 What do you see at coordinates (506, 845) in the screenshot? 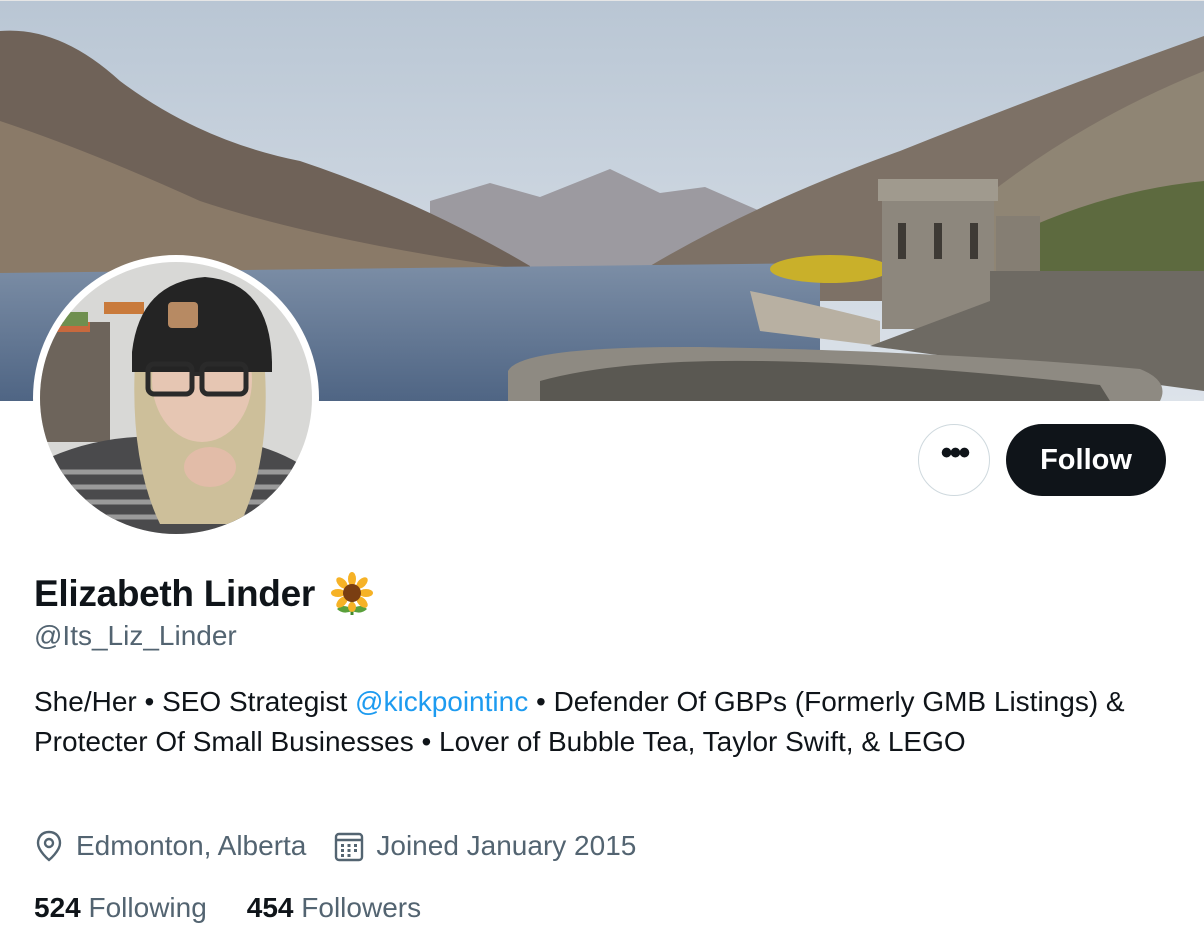
I see `joined-text: Joined January 2015` at bounding box center [506, 845].